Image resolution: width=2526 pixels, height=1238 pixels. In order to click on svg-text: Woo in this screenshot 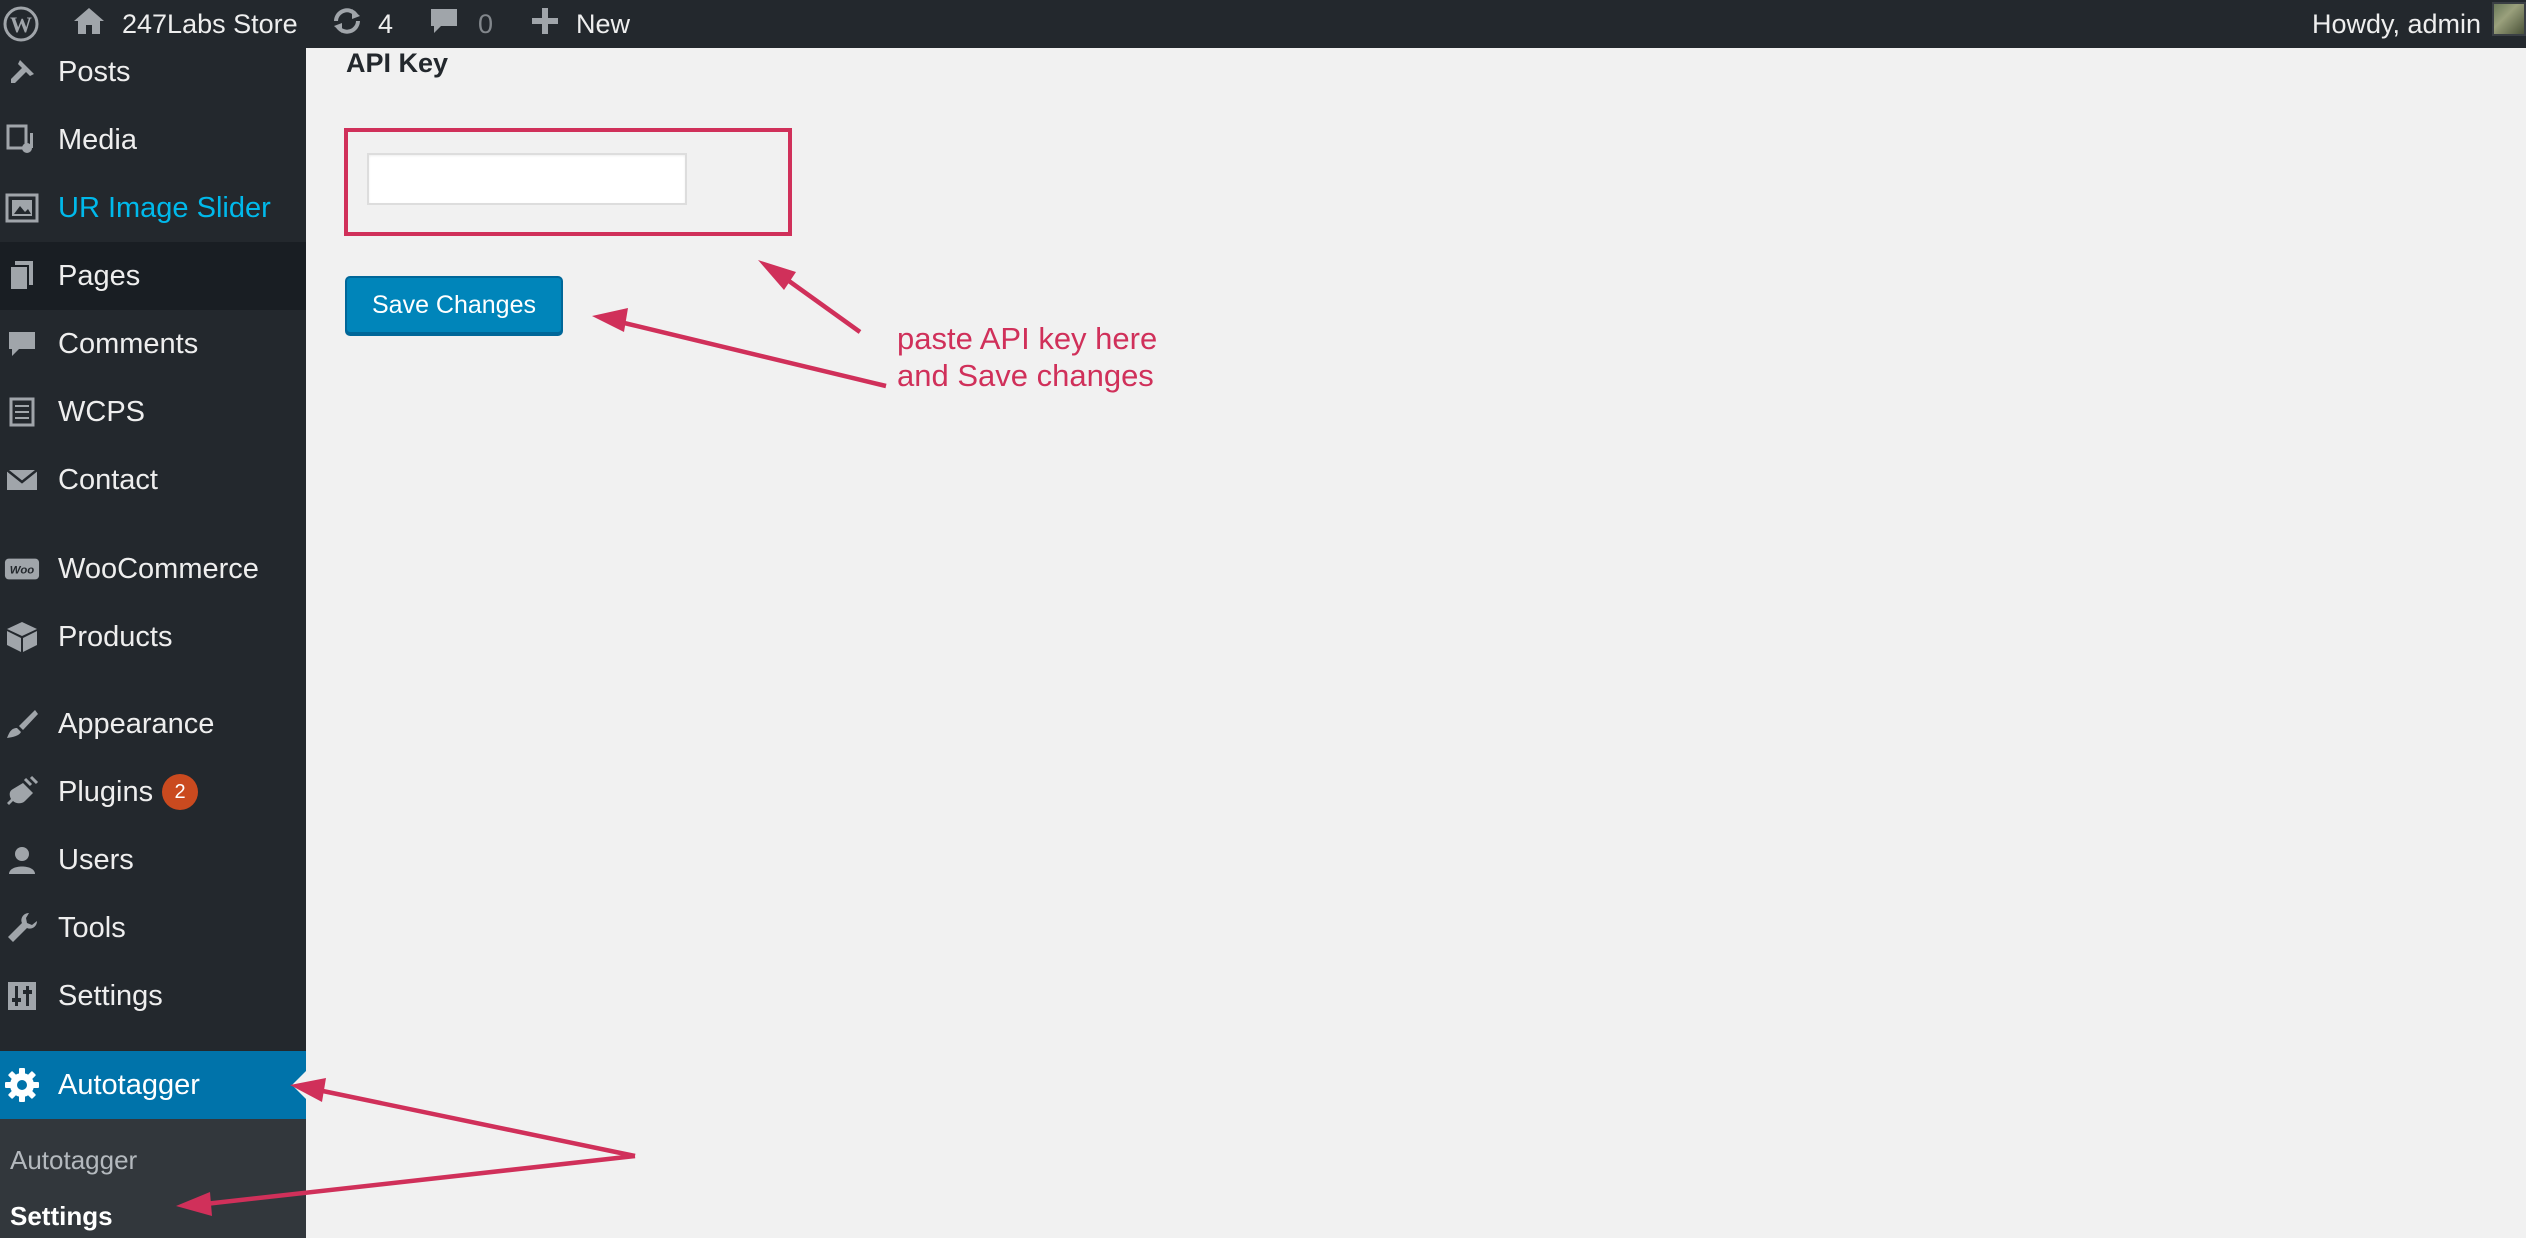, I will do `click(22, 571)`.